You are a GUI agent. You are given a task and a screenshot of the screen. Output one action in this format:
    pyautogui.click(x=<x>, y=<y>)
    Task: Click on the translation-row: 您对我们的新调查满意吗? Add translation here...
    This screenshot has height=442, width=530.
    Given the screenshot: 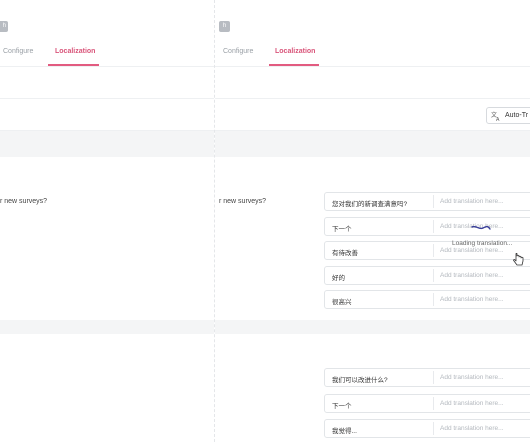 What is the action you would take?
    pyautogui.click(x=427, y=201)
    